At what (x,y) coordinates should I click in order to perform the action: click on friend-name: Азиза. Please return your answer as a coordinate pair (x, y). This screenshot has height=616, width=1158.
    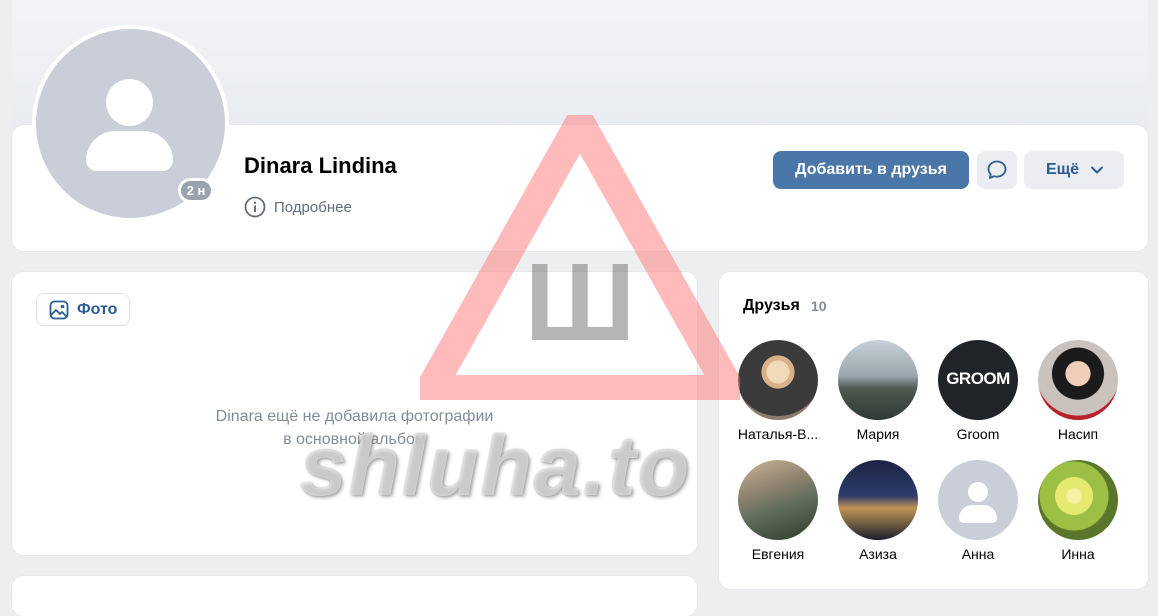
    Looking at the image, I should click on (878, 554).